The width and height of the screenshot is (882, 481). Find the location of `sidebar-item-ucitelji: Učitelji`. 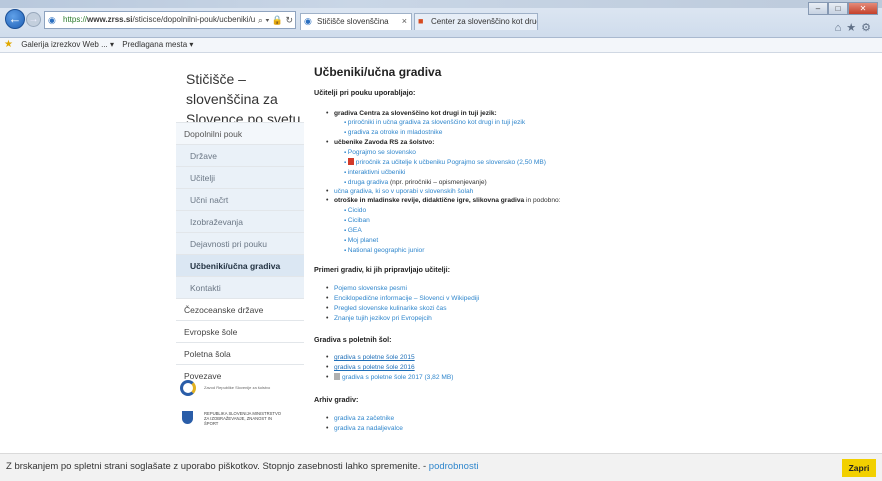

sidebar-item-ucitelji: Učitelji is located at coordinates (240, 177).